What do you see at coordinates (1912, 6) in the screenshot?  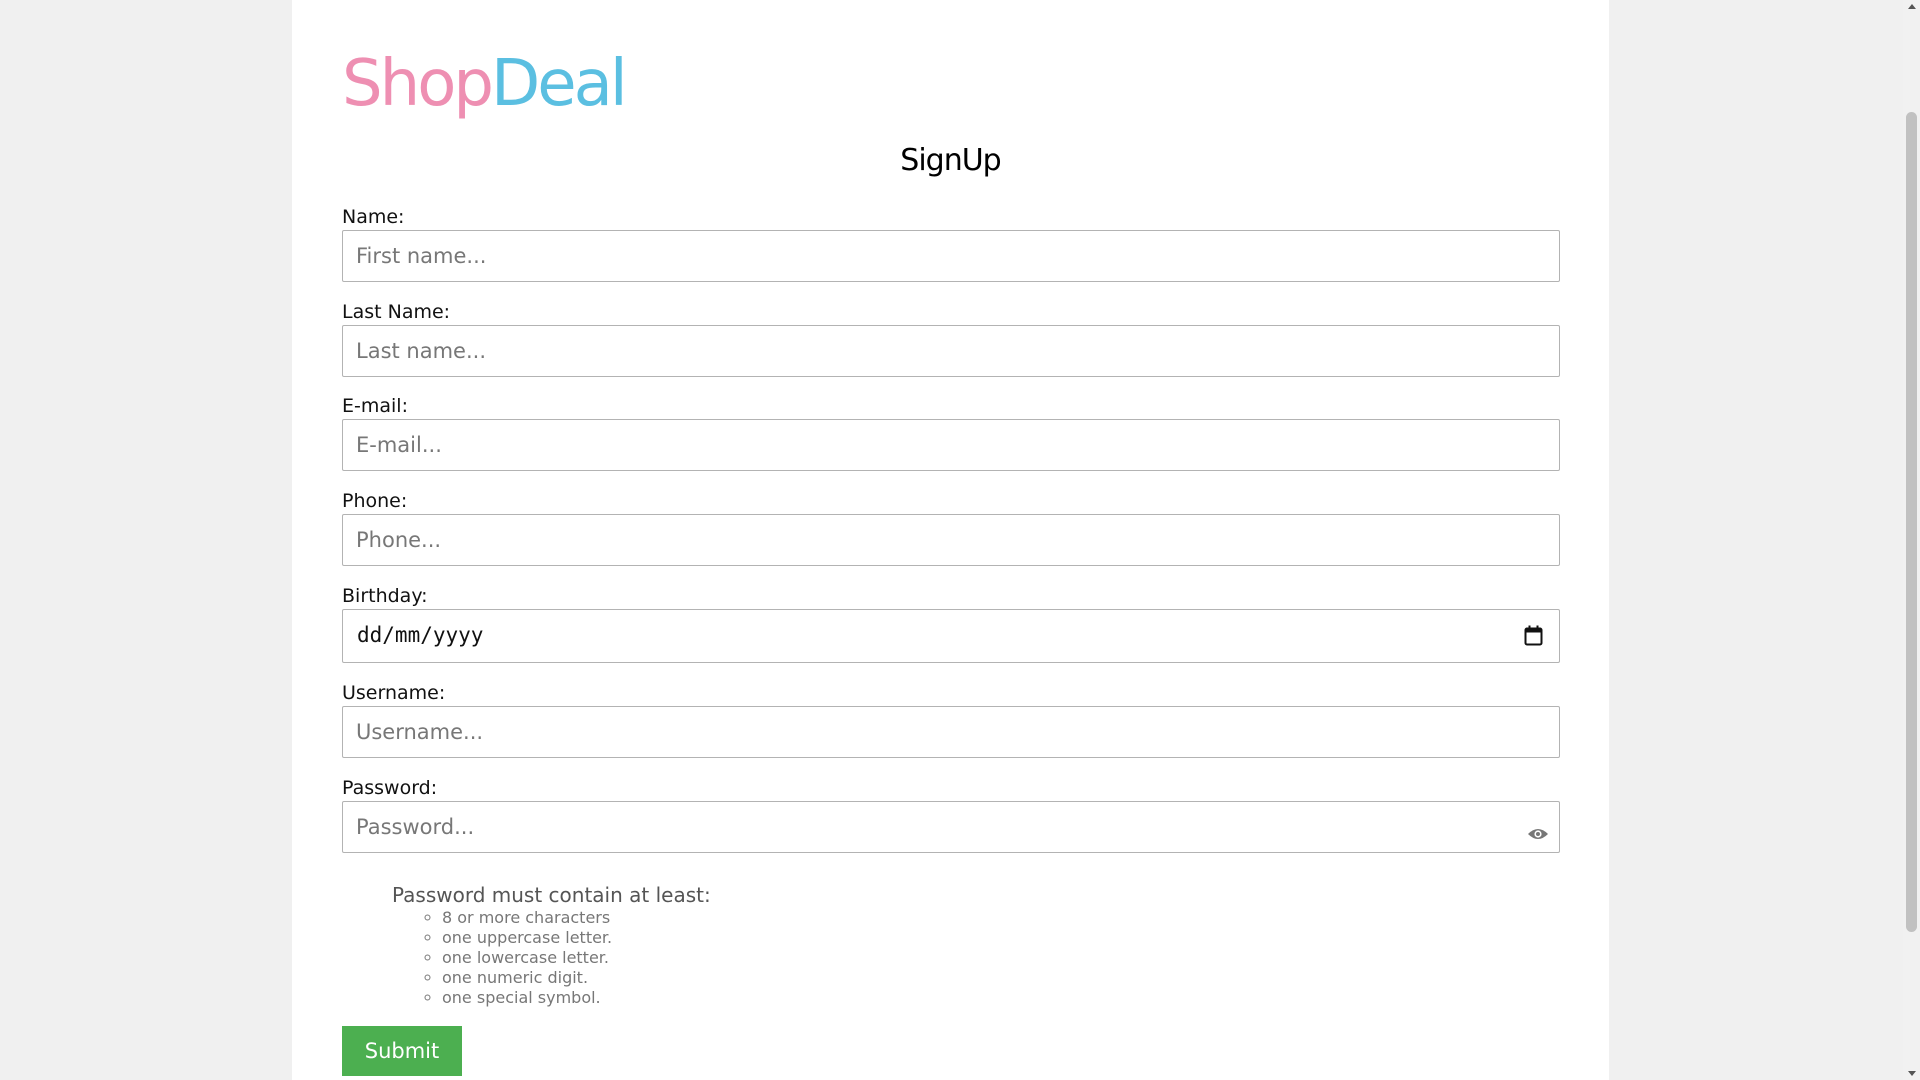 I see `scroll-up-arrow-icon` at bounding box center [1912, 6].